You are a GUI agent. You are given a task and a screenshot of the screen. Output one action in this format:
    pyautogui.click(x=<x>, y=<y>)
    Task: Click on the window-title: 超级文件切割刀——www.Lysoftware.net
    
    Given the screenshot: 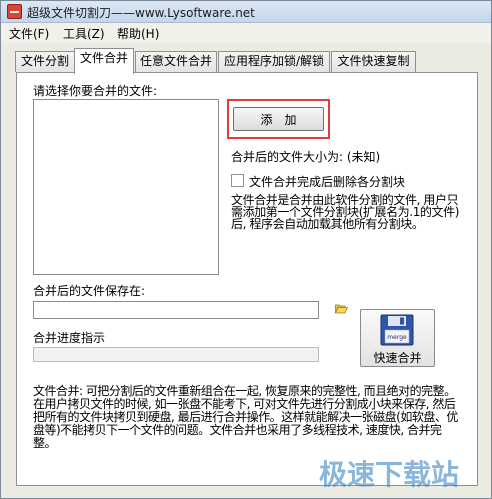 What is the action you would take?
    pyautogui.click(x=141, y=13)
    